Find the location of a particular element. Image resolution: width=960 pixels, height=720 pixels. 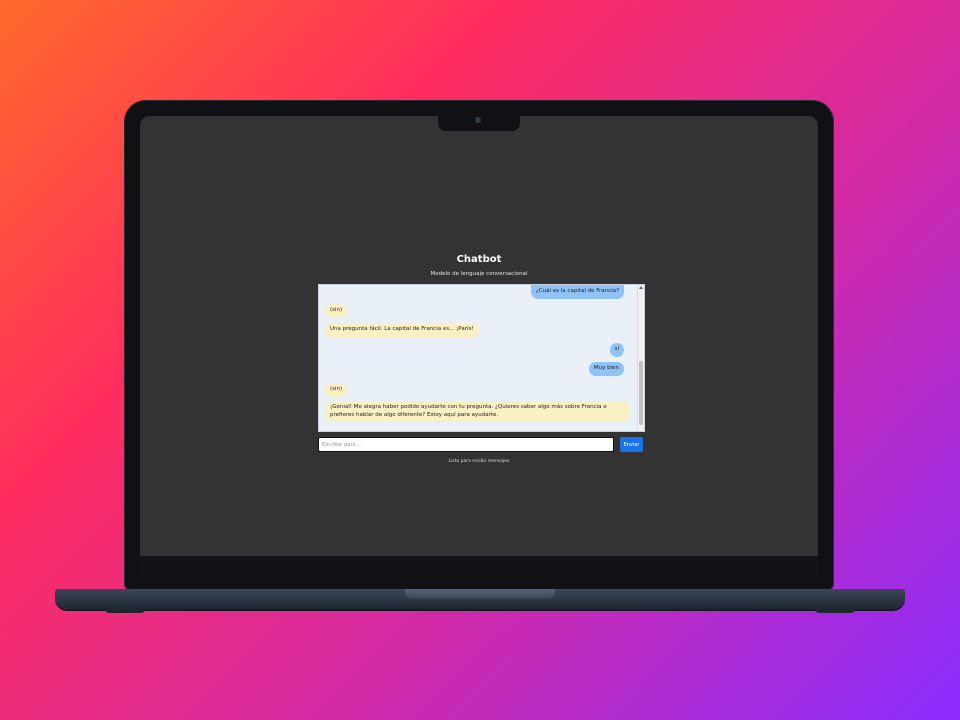

camera-notch is located at coordinates (479, 123).